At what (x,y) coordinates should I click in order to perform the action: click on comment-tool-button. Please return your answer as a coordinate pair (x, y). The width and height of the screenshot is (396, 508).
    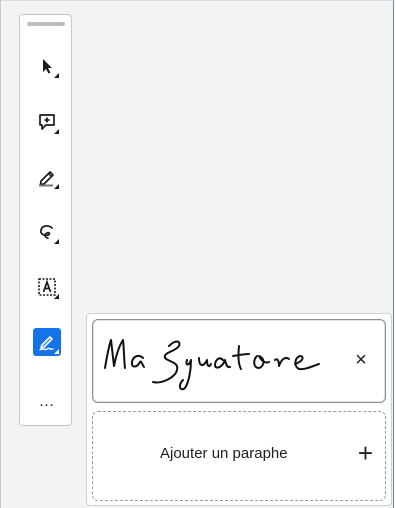
    Looking at the image, I should click on (47, 122).